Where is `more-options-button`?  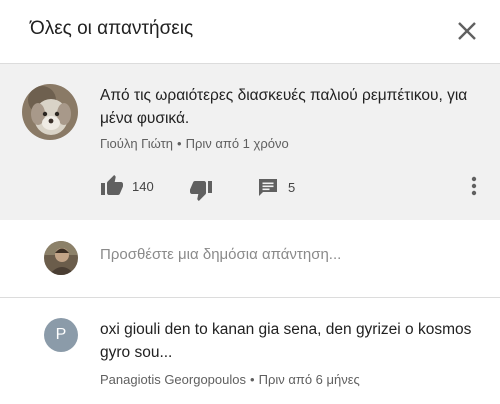
more-options-button is located at coordinates (474, 187).